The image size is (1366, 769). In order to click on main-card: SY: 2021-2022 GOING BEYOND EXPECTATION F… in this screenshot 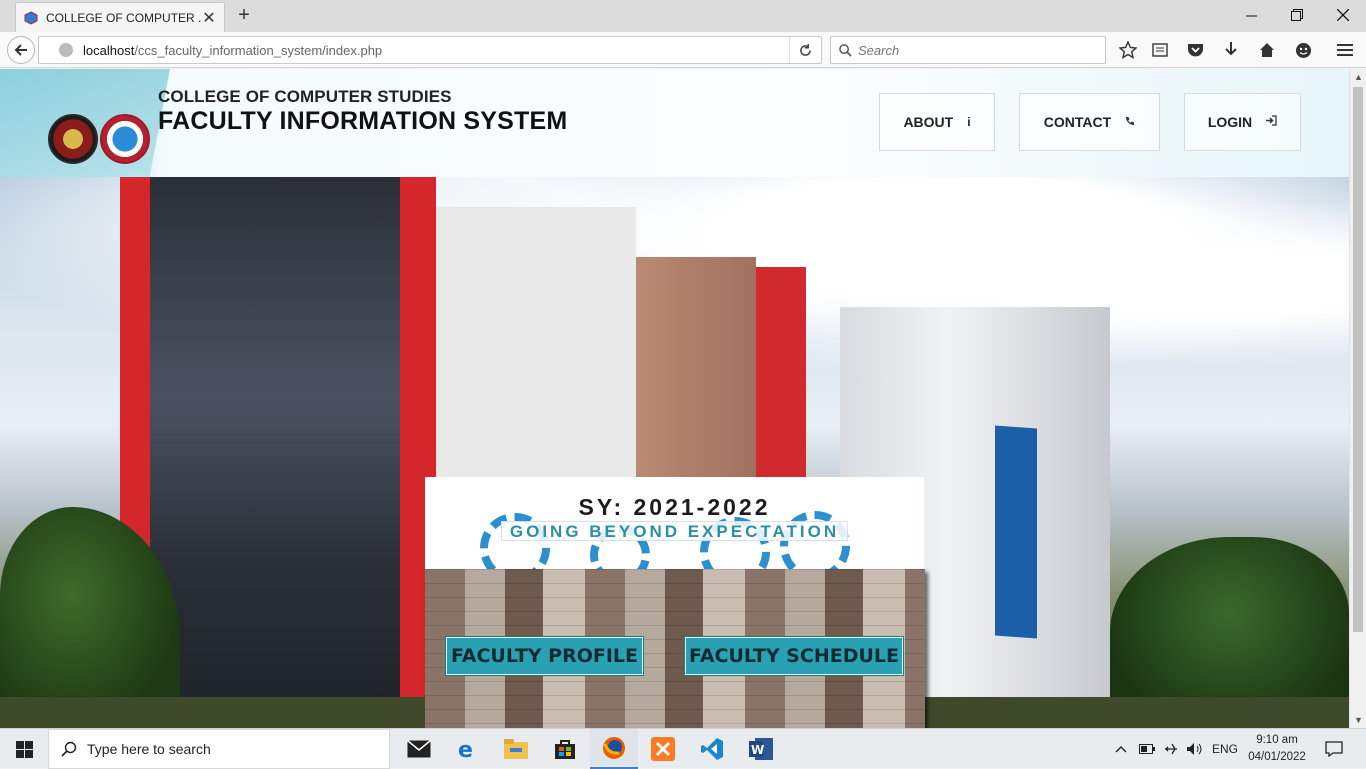, I will do `click(675, 602)`.